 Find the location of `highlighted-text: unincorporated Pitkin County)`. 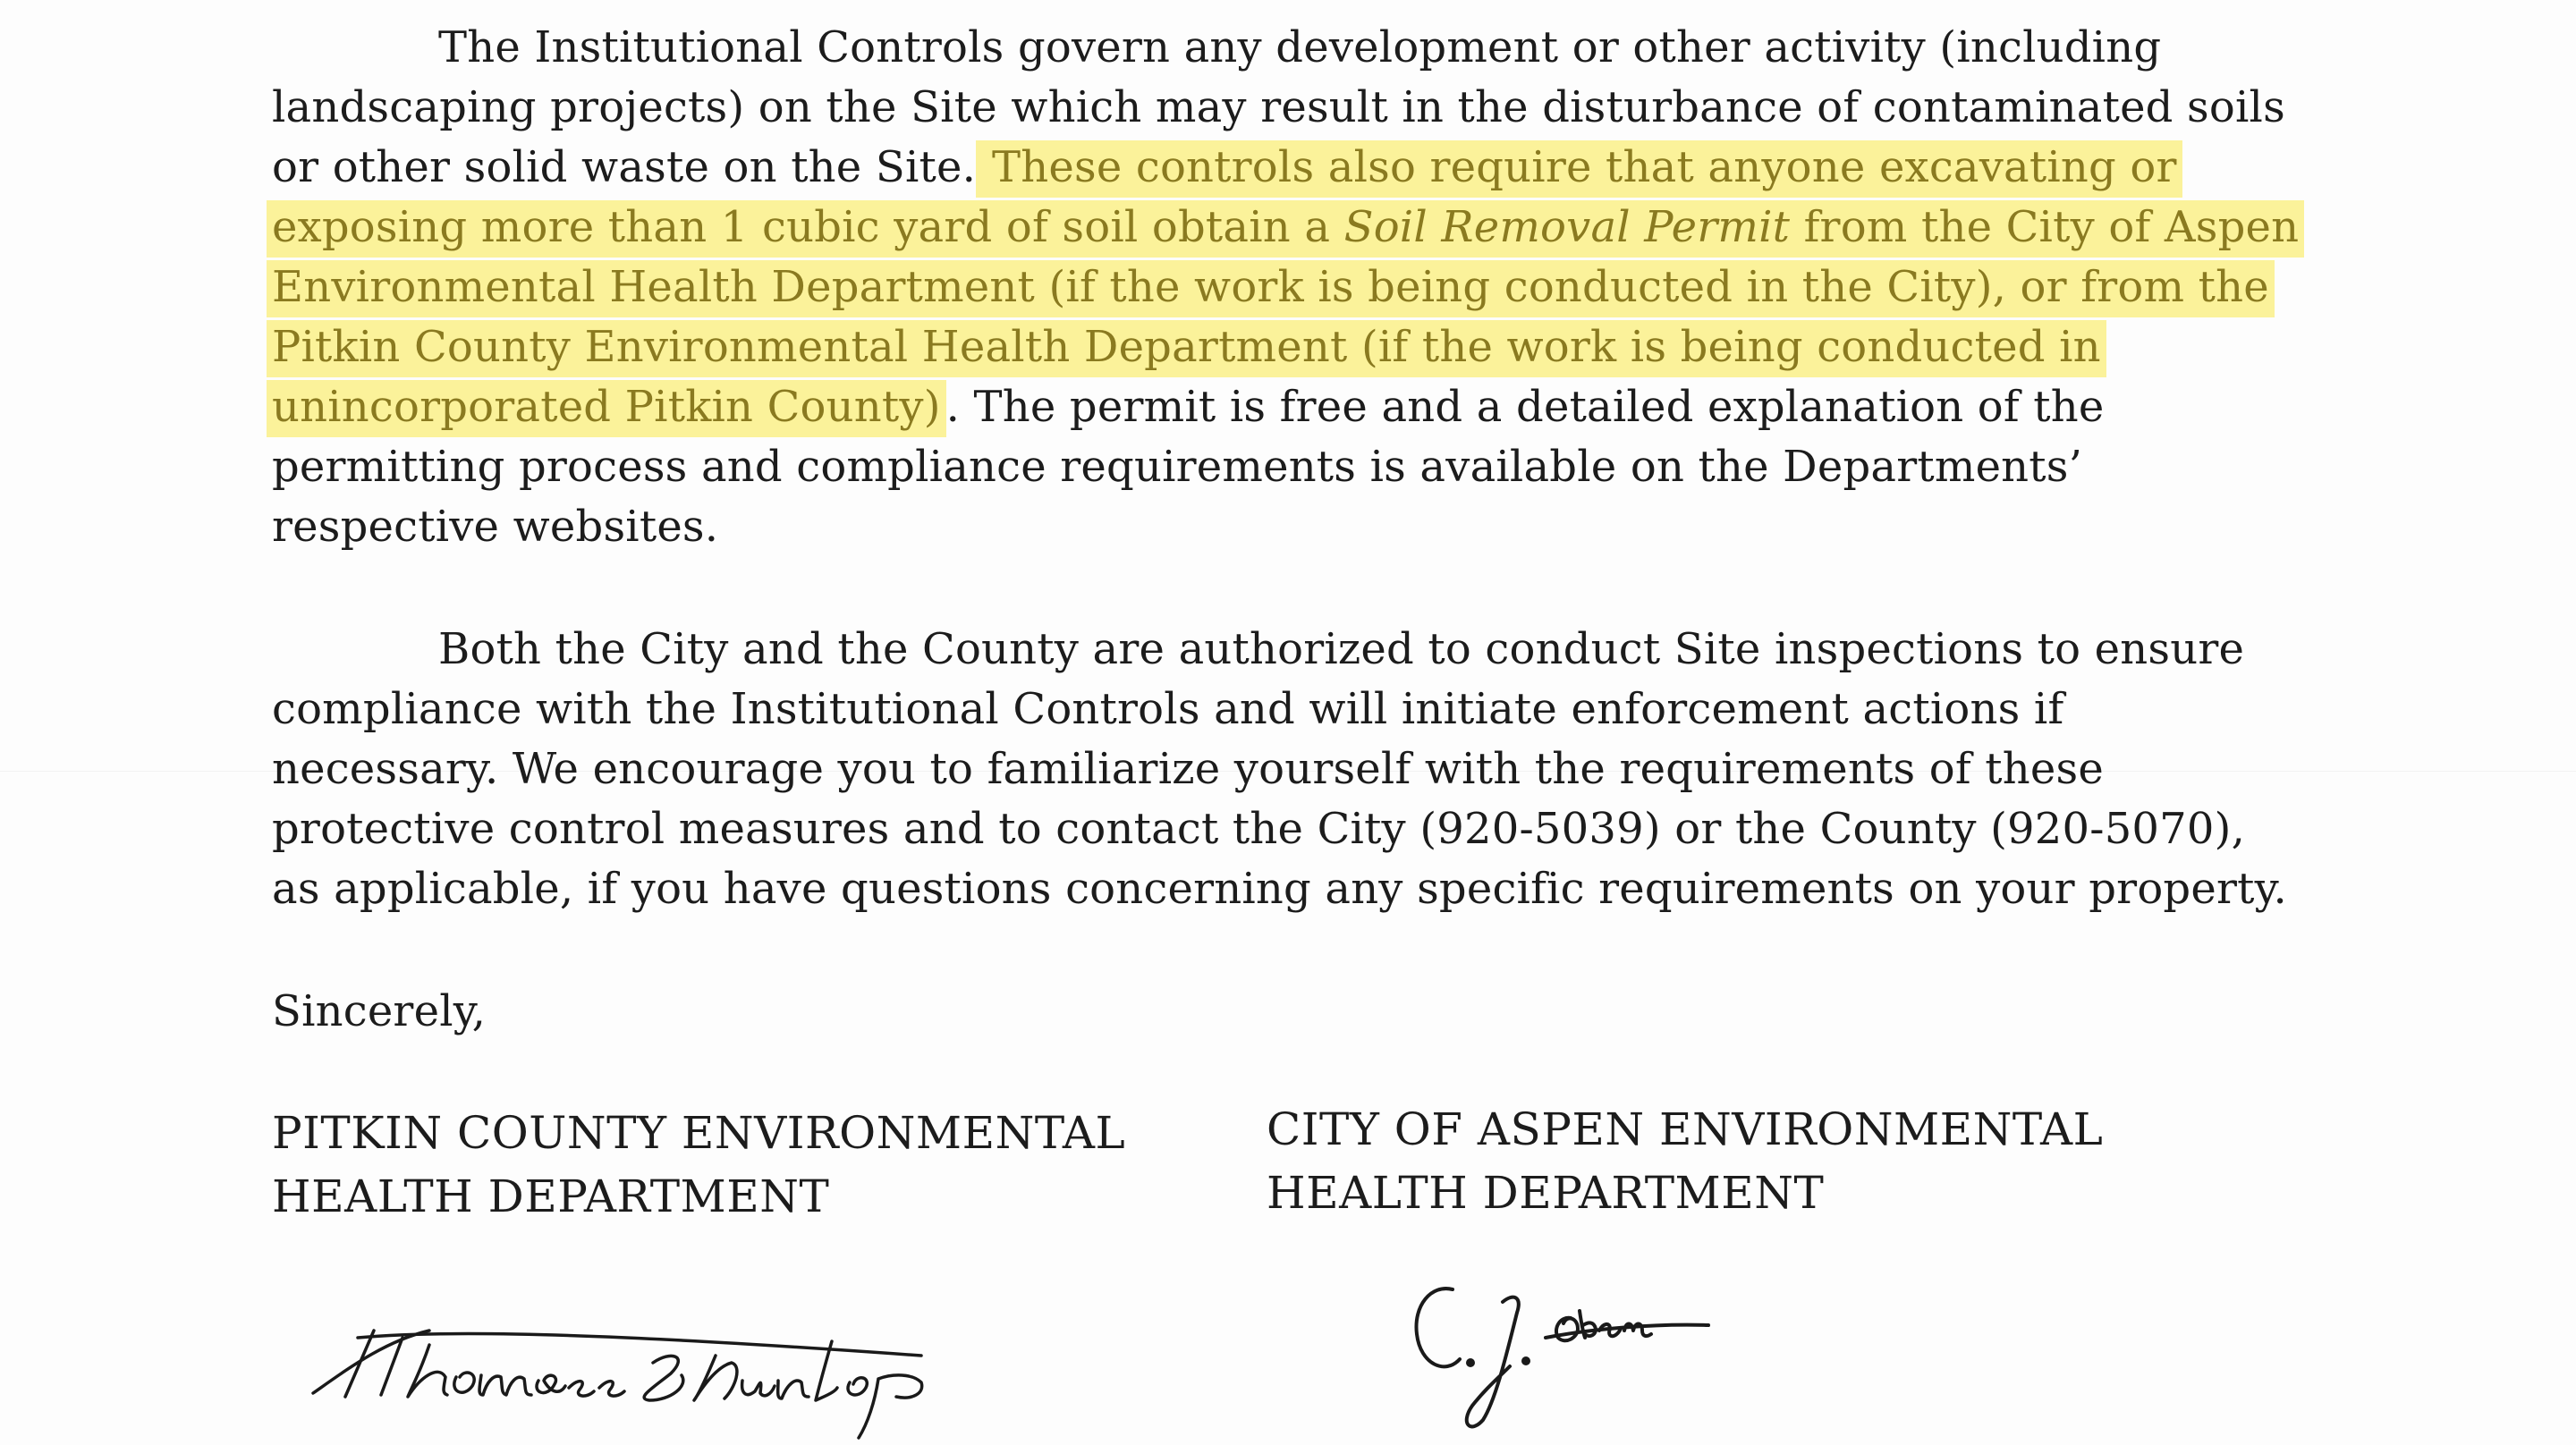

highlighted-text: unincorporated Pitkin County) is located at coordinates (606, 408).